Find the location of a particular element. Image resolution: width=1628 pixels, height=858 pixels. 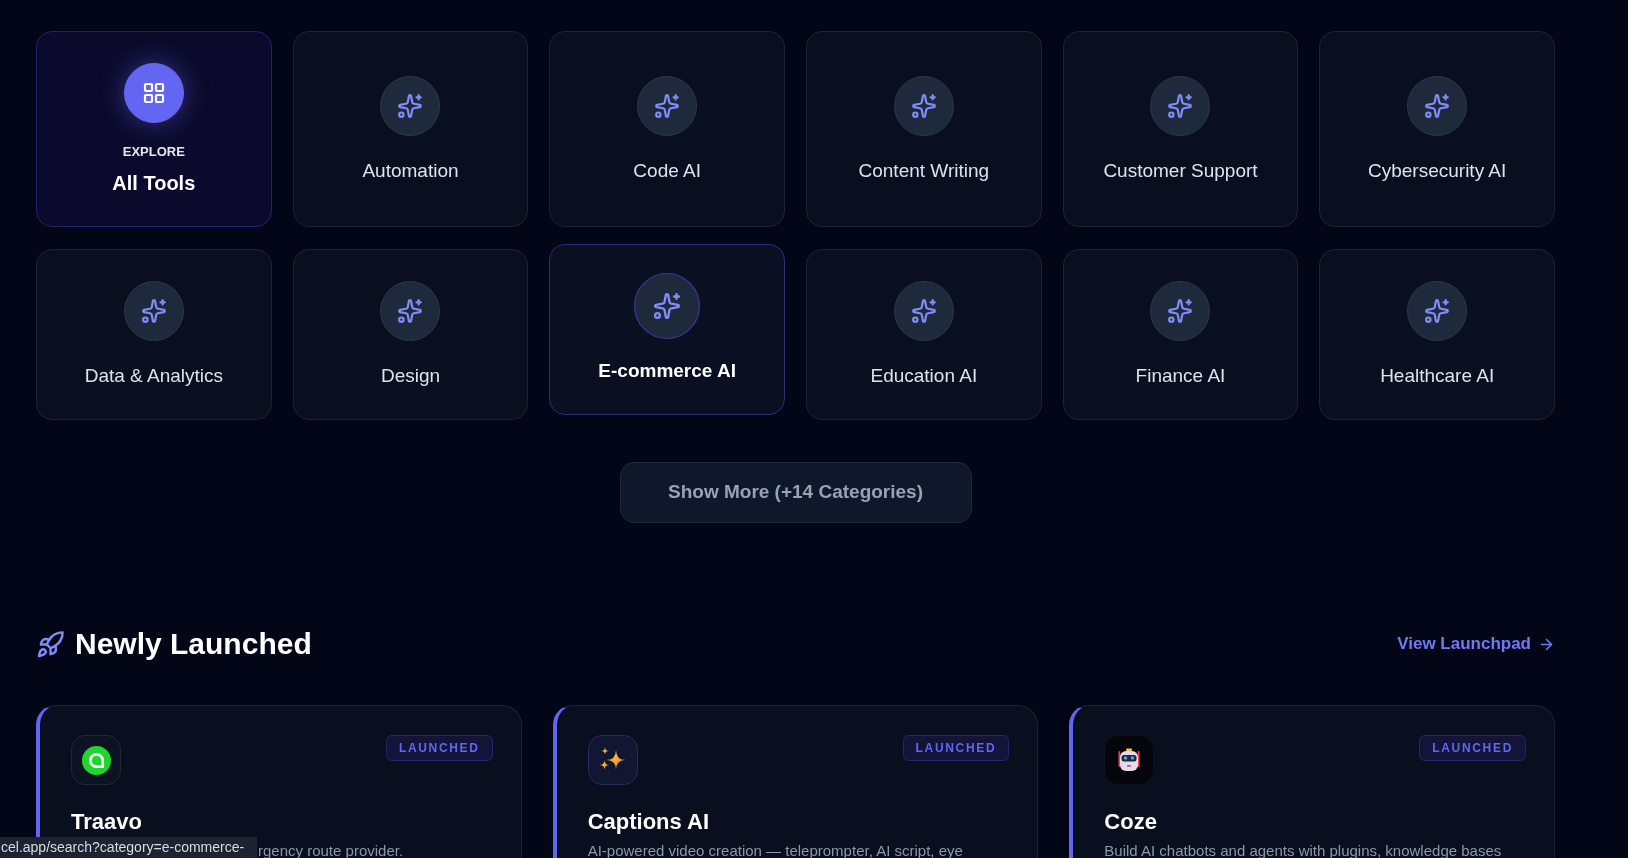

robot-icon is located at coordinates (1129, 760).